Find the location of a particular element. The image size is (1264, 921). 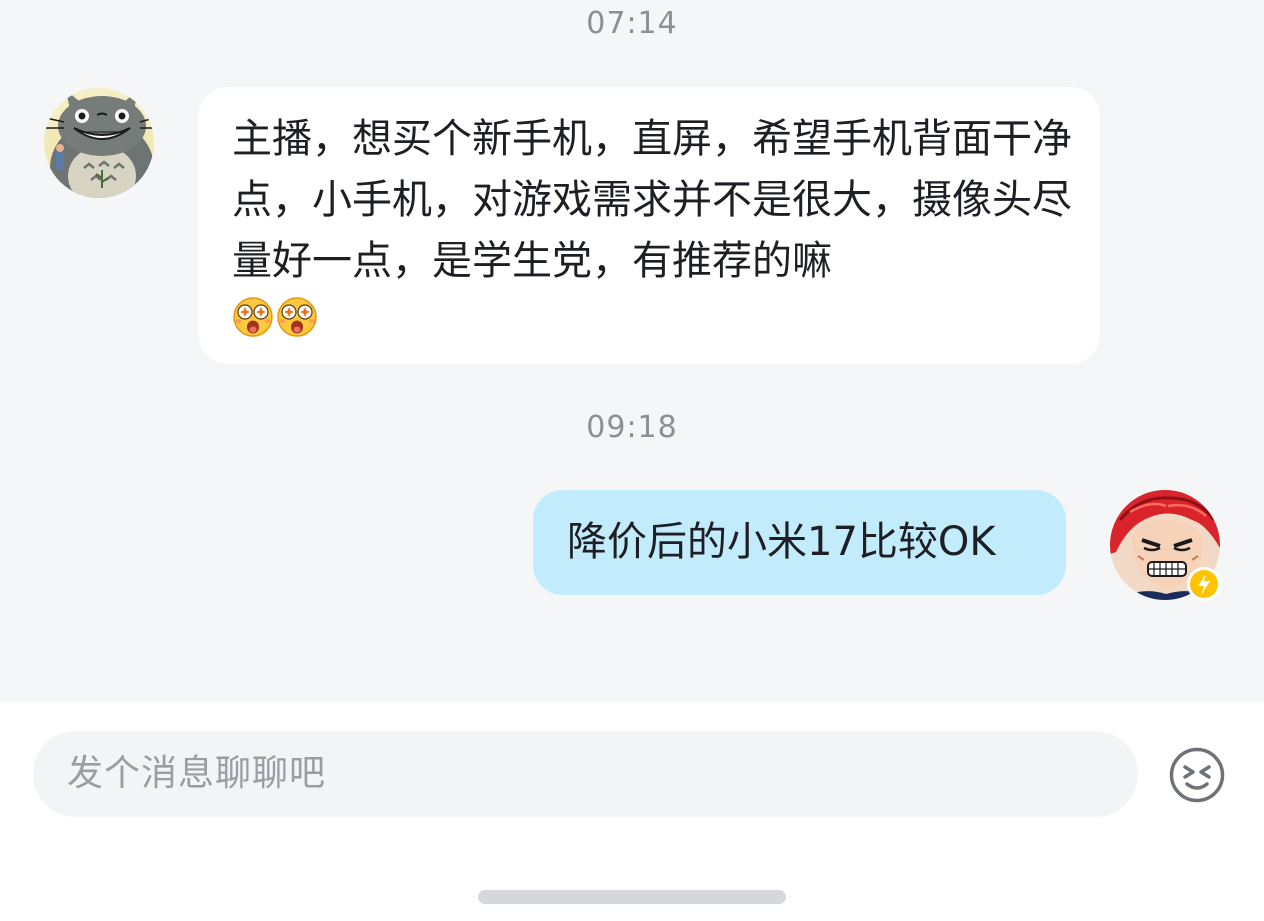

message-input: 发个消息聊聊吧 is located at coordinates (585, 774).